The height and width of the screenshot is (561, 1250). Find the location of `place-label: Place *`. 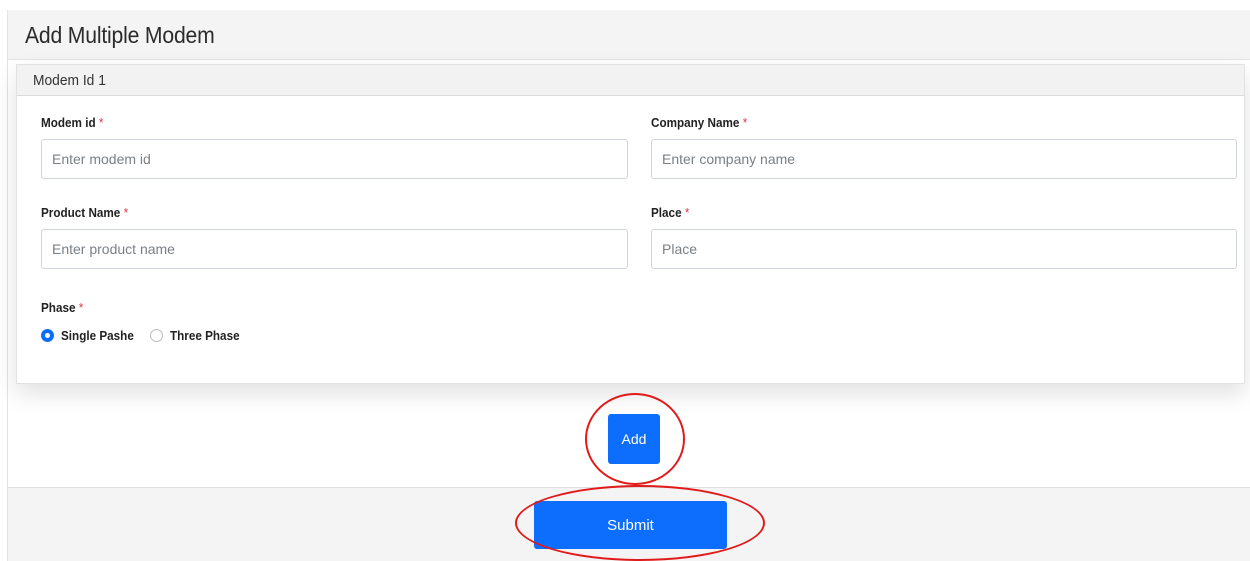

place-label: Place * is located at coordinates (670, 212).